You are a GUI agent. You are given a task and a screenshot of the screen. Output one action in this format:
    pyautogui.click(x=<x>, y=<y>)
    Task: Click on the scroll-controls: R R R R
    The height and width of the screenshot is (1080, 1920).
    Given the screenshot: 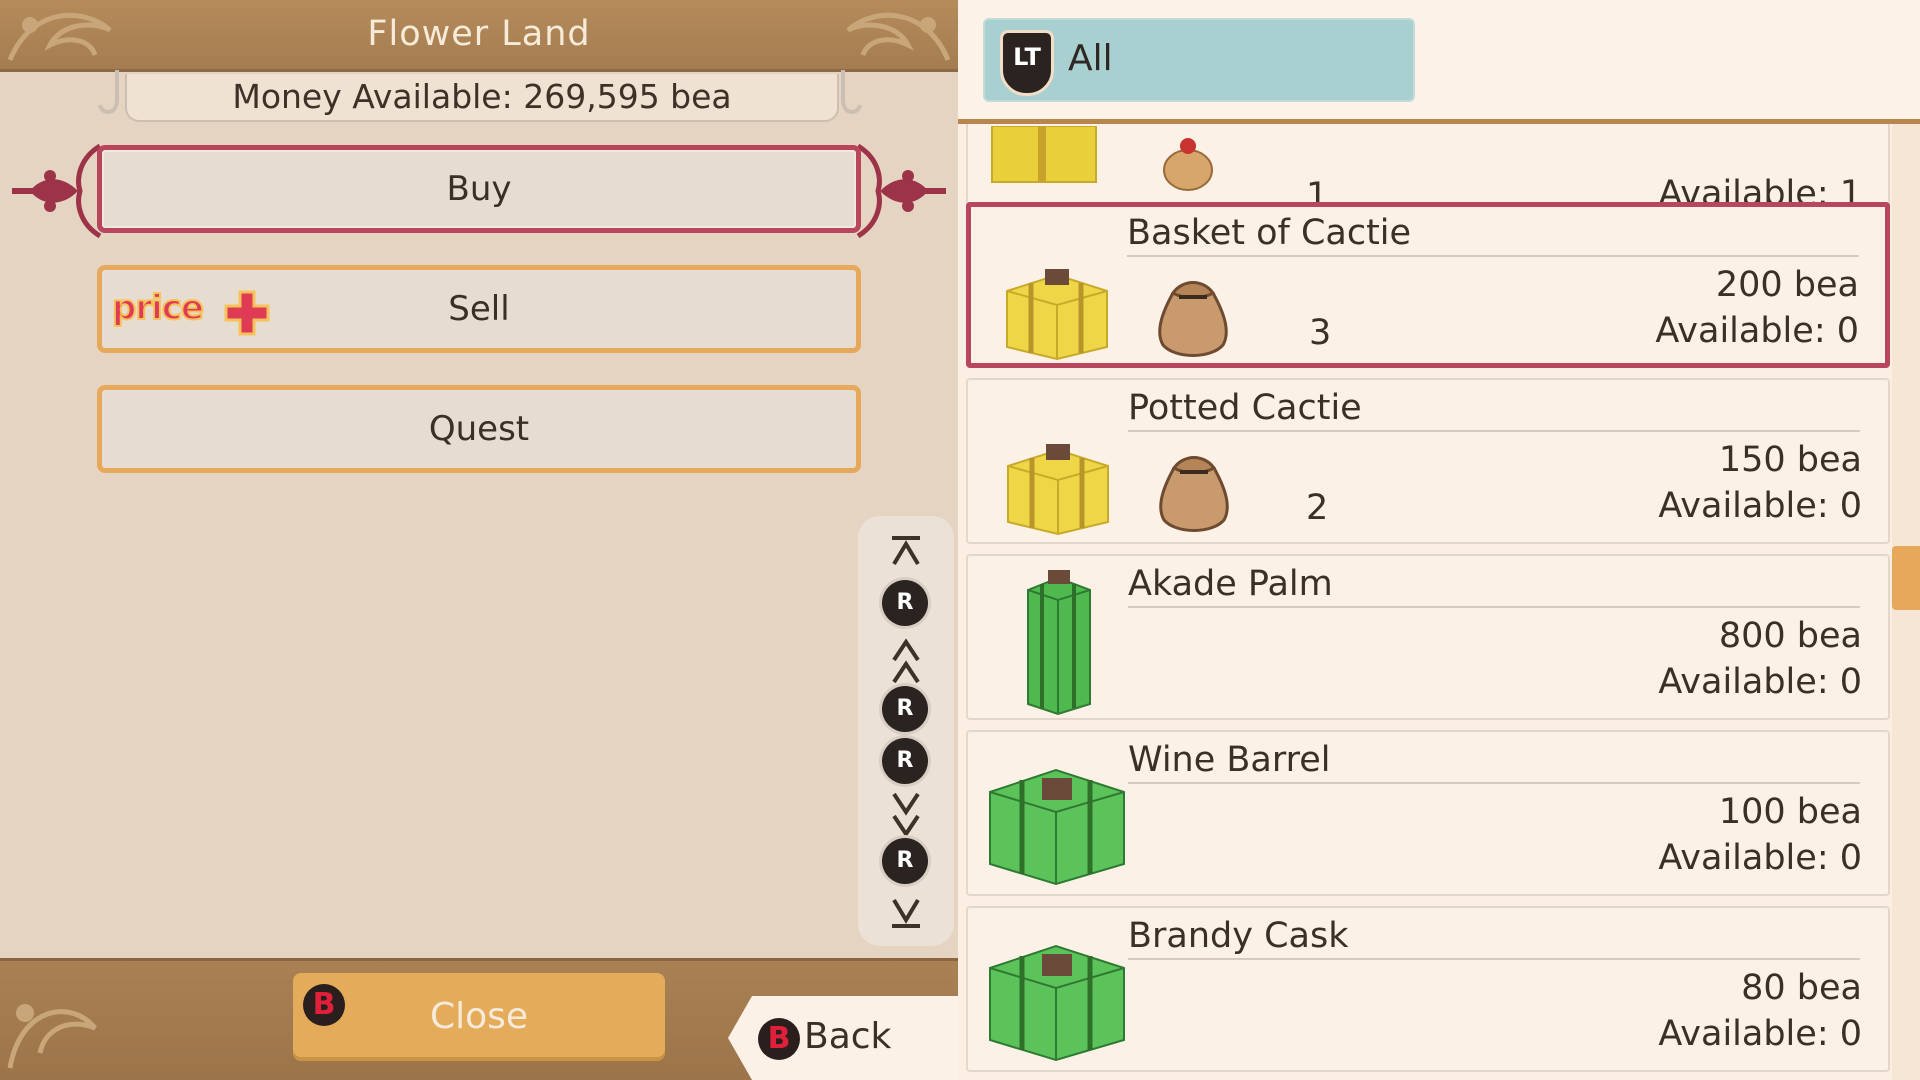 What is the action you would take?
    pyautogui.click(x=906, y=731)
    